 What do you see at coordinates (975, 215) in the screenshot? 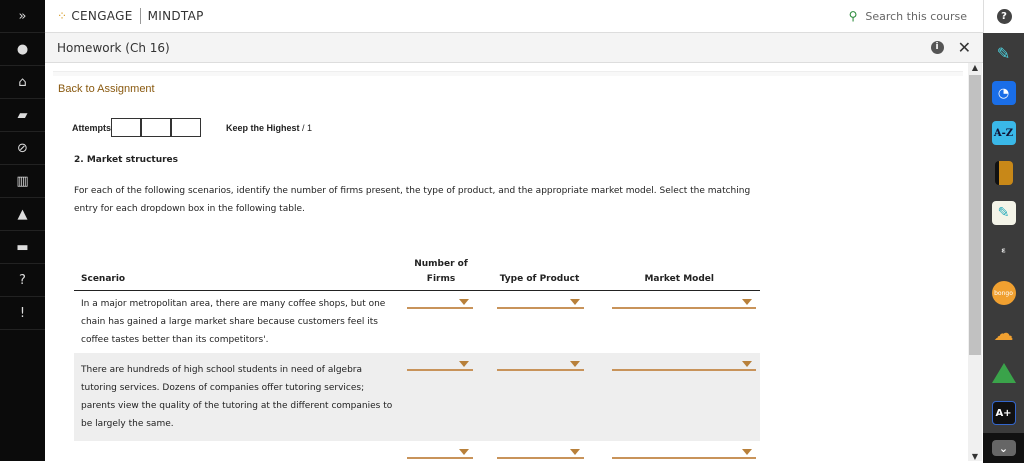
I see `scrollbar-thumb` at bounding box center [975, 215].